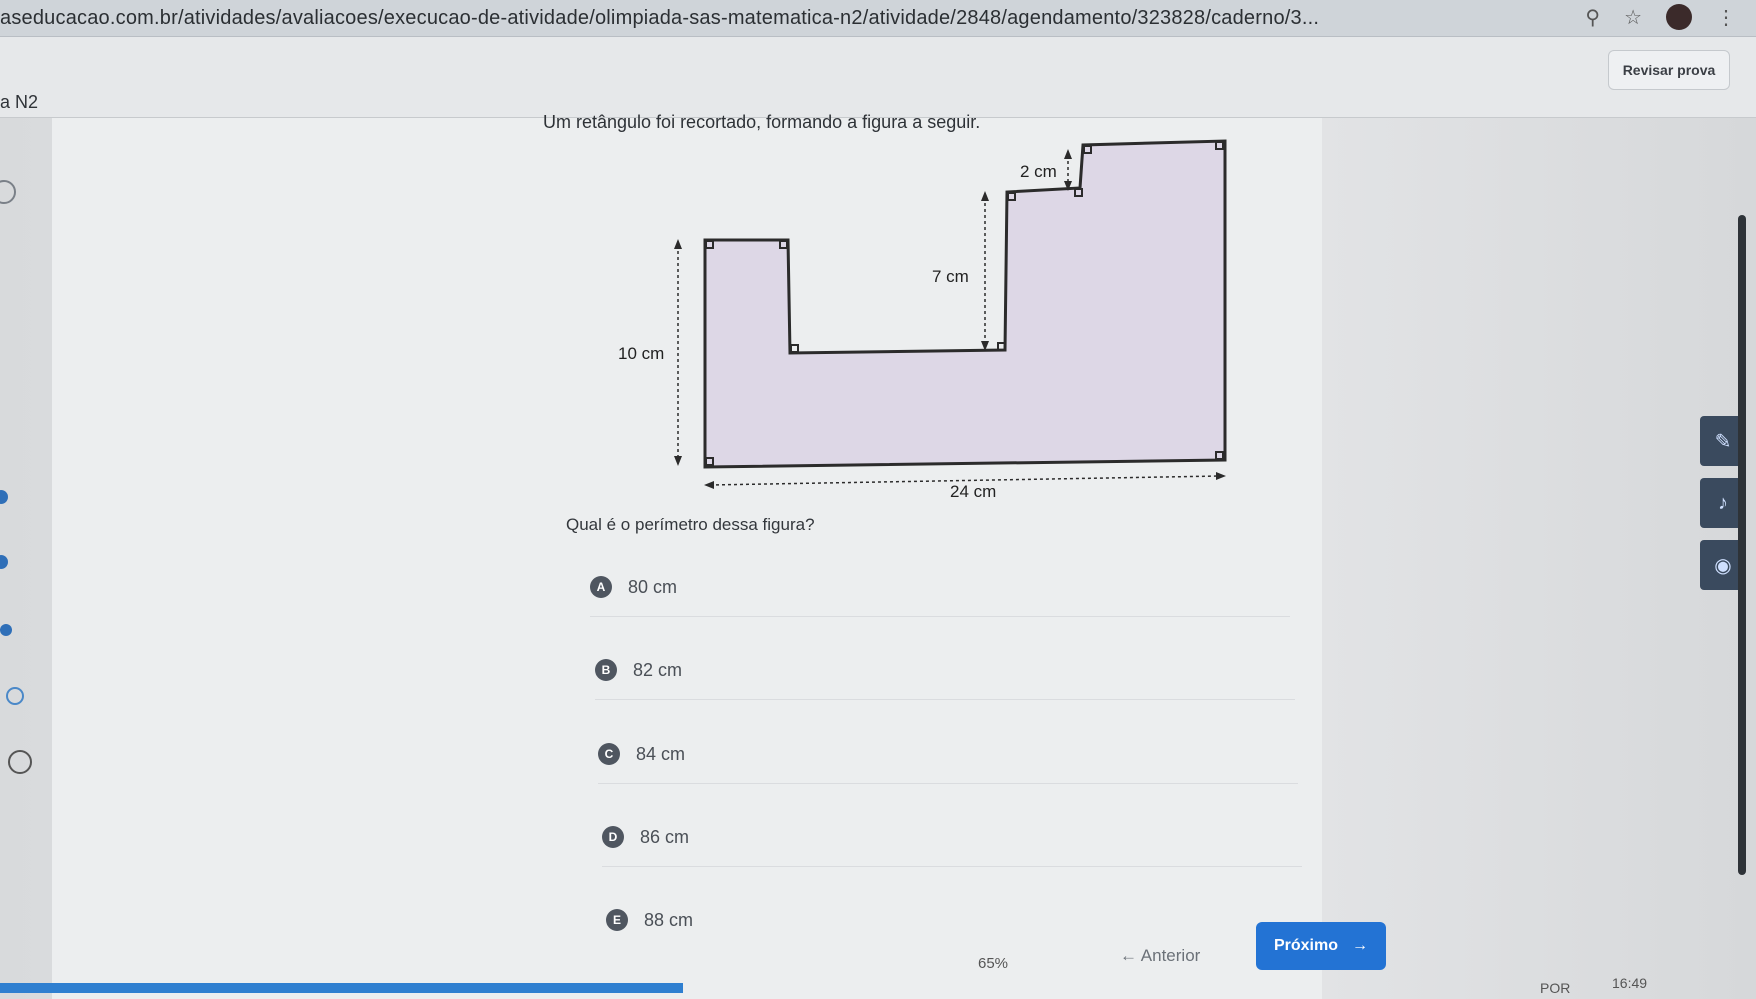 This screenshot has width=1756, height=999. What do you see at coordinates (653, 586) in the screenshot?
I see `option-text: 80 cm` at bounding box center [653, 586].